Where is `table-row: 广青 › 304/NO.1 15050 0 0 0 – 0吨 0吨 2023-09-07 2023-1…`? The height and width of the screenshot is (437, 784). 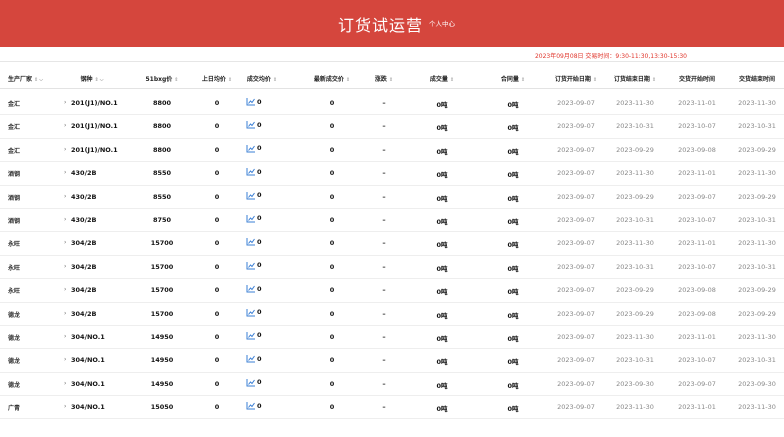 table-row: 广青 › 304/NO.1 15050 0 0 0 – 0吨 0吨 2023-09-07 2023-1… is located at coordinates (392, 408).